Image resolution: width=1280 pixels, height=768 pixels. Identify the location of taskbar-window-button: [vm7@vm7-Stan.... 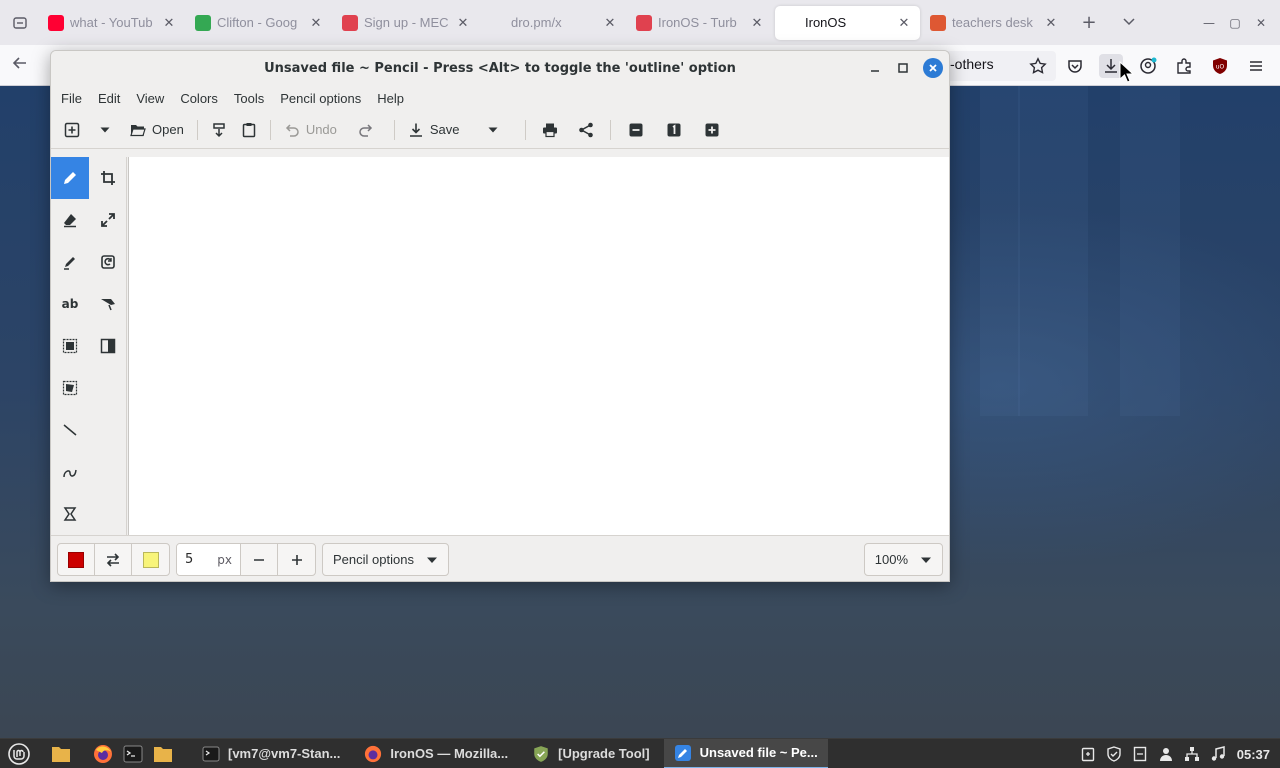
(271, 753).